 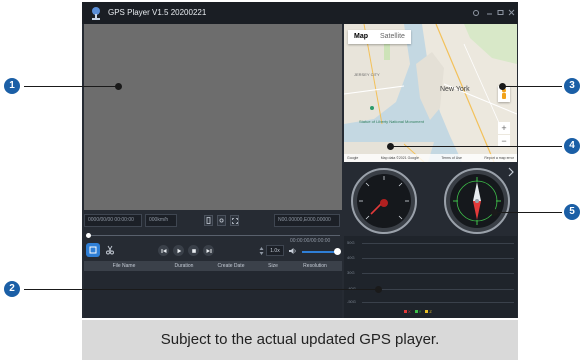 I want to click on chevron-right-icon, so click(x=511, y=170).